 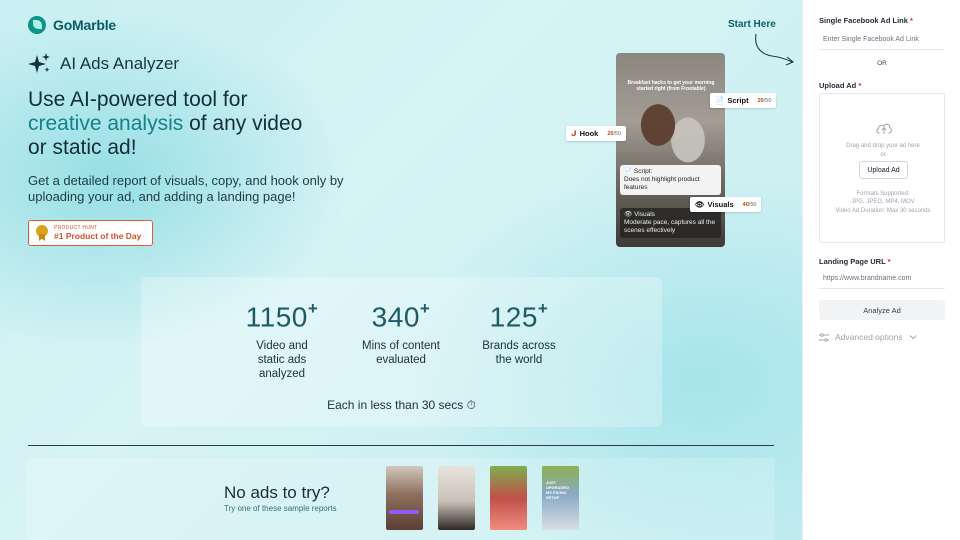 What do you see at coordinates (884, 128) in the screenshot?
I see `cloud-upload-icon` at bounding box center [884, 128].